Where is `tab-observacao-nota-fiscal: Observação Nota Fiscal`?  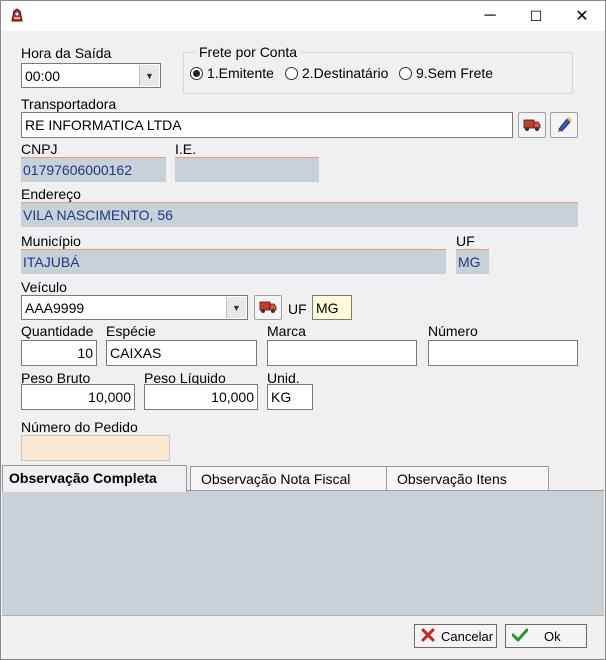
tab-observacao-nota-fiscal: Observação Nota Fiscal is located at coordinates (289, 478).